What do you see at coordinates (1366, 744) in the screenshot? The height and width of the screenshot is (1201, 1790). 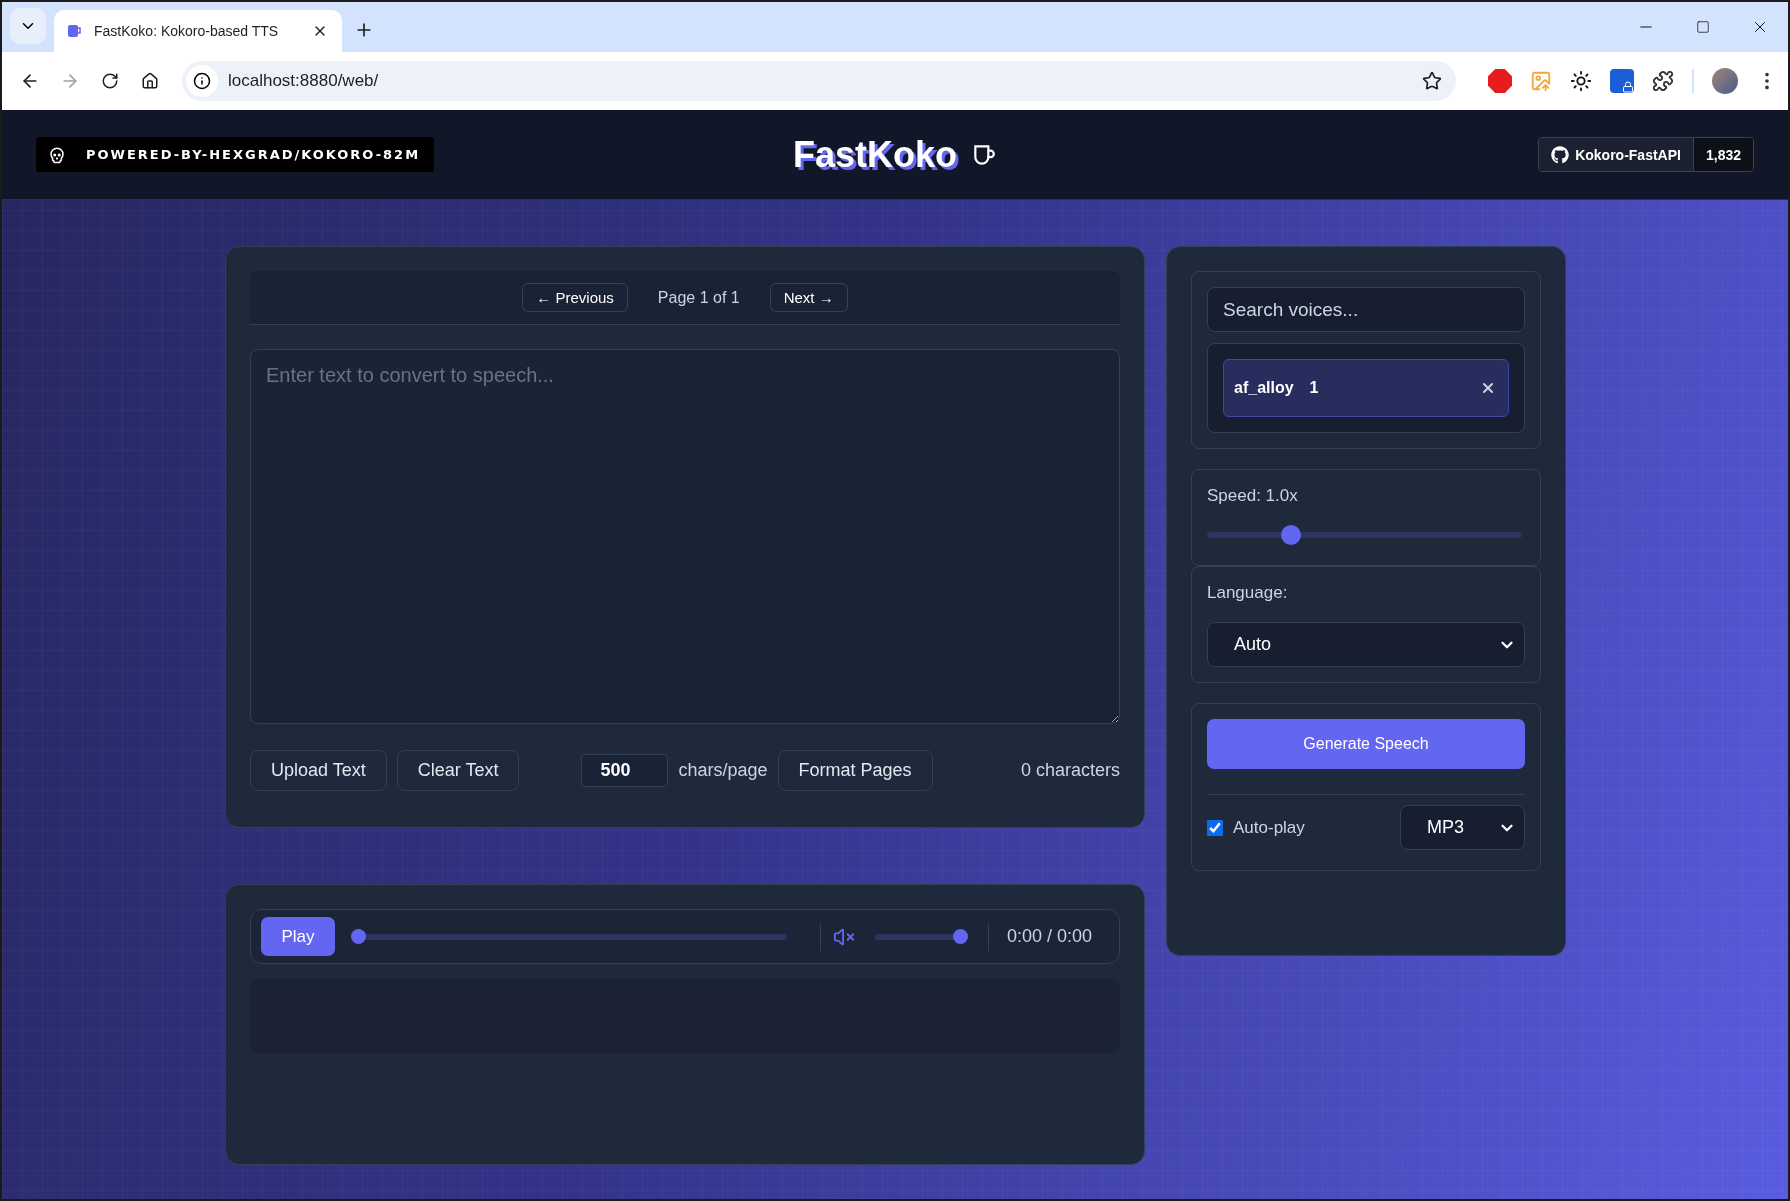 I see `generate-speech-button: Generate Speech` at bounding box center [1366, 744].